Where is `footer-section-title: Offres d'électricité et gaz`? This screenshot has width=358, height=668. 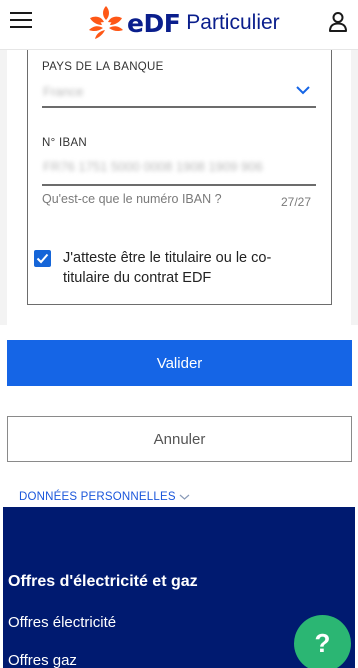
footer-section-title: Offres d'électricité et gaz is located at coordinates (103, 581).